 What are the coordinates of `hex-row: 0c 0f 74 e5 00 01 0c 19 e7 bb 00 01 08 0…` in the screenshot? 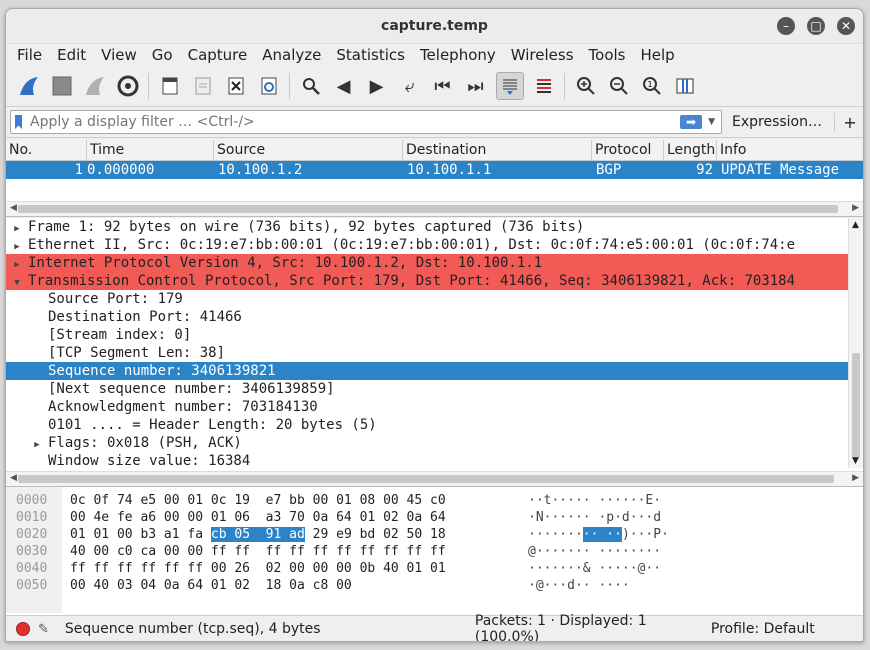 It's located at (258, 500).